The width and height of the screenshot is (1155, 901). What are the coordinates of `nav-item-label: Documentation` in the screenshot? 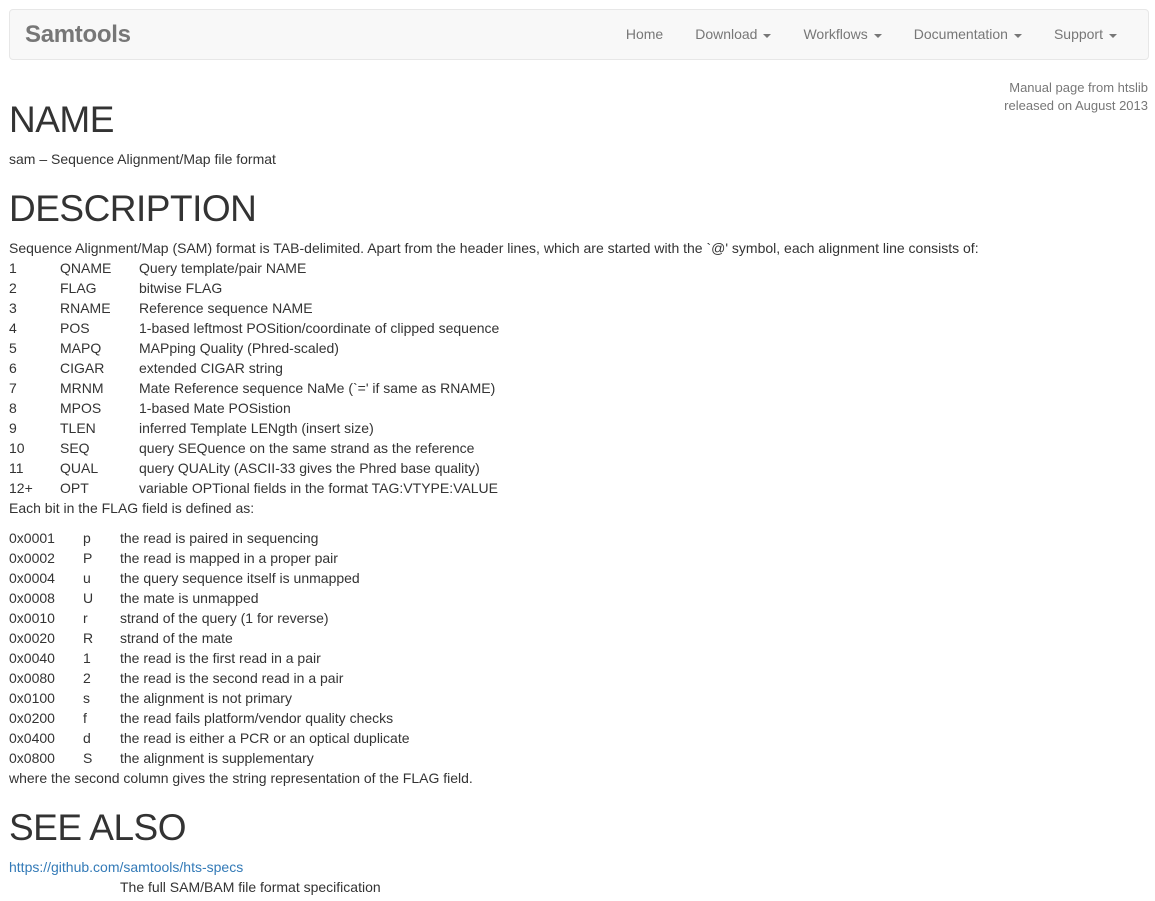 It's located at (960, 34).